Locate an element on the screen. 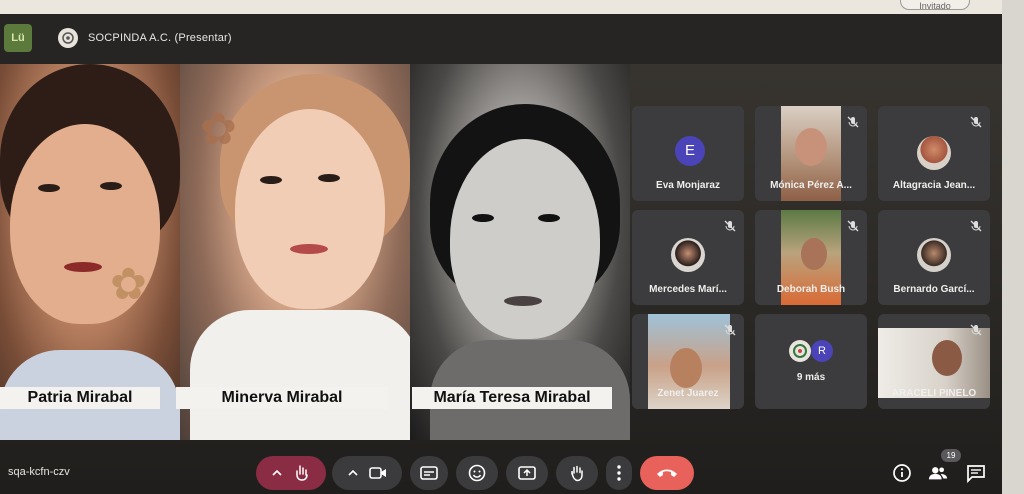  participant-name: Eva Monjaraz is located at coordinates (688, 185).